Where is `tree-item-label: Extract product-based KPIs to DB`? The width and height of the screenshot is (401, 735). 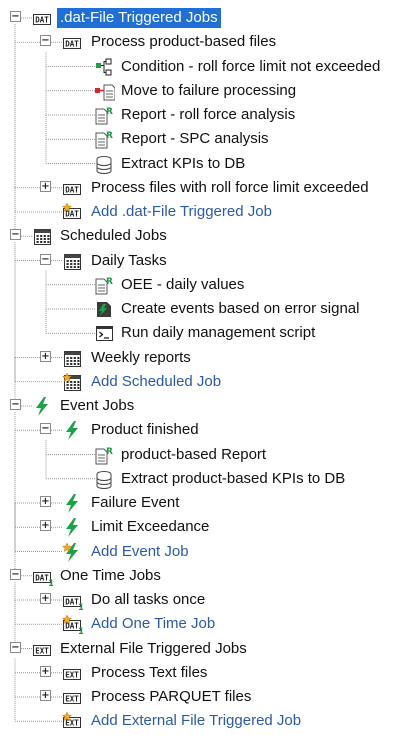 tree-item-label: Extract product-based KPIs to DB is located at coordinates (233, 478).